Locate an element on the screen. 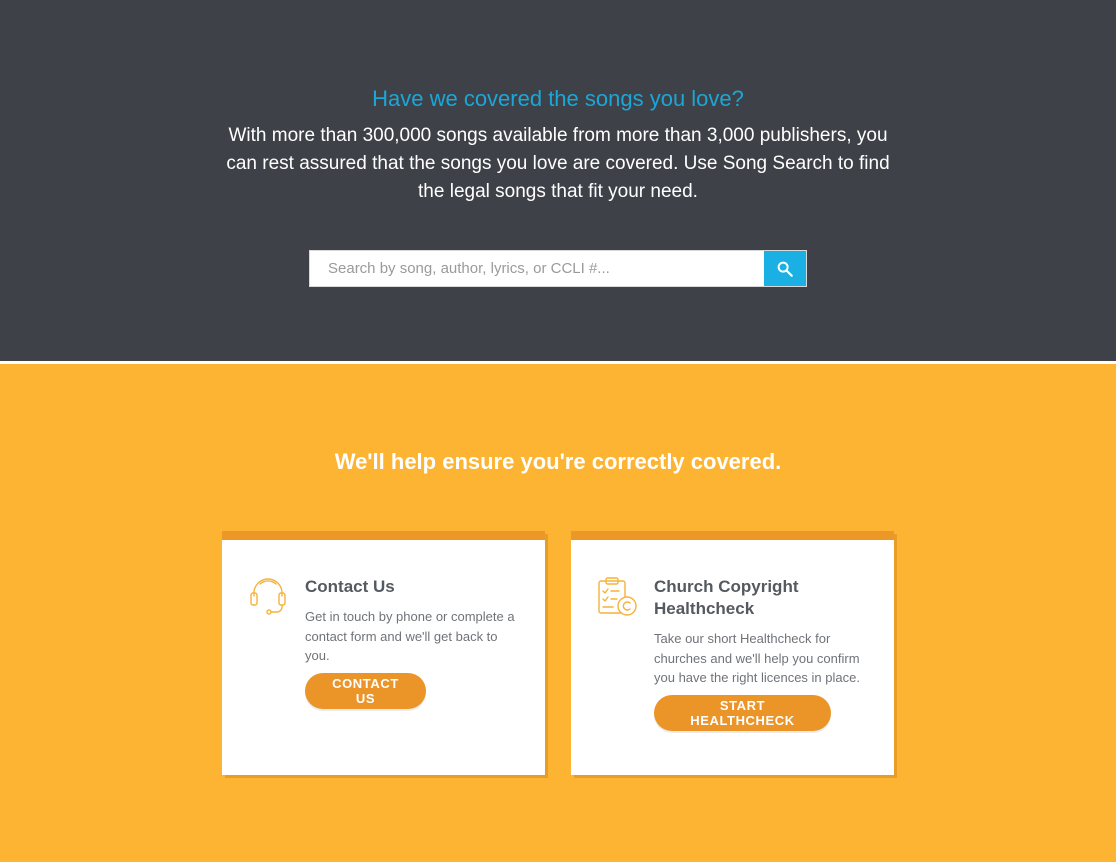 This screenshot has height=862, width=1116. hero-title: Have we covered the songs you love? is located at coordinates (558, 98).